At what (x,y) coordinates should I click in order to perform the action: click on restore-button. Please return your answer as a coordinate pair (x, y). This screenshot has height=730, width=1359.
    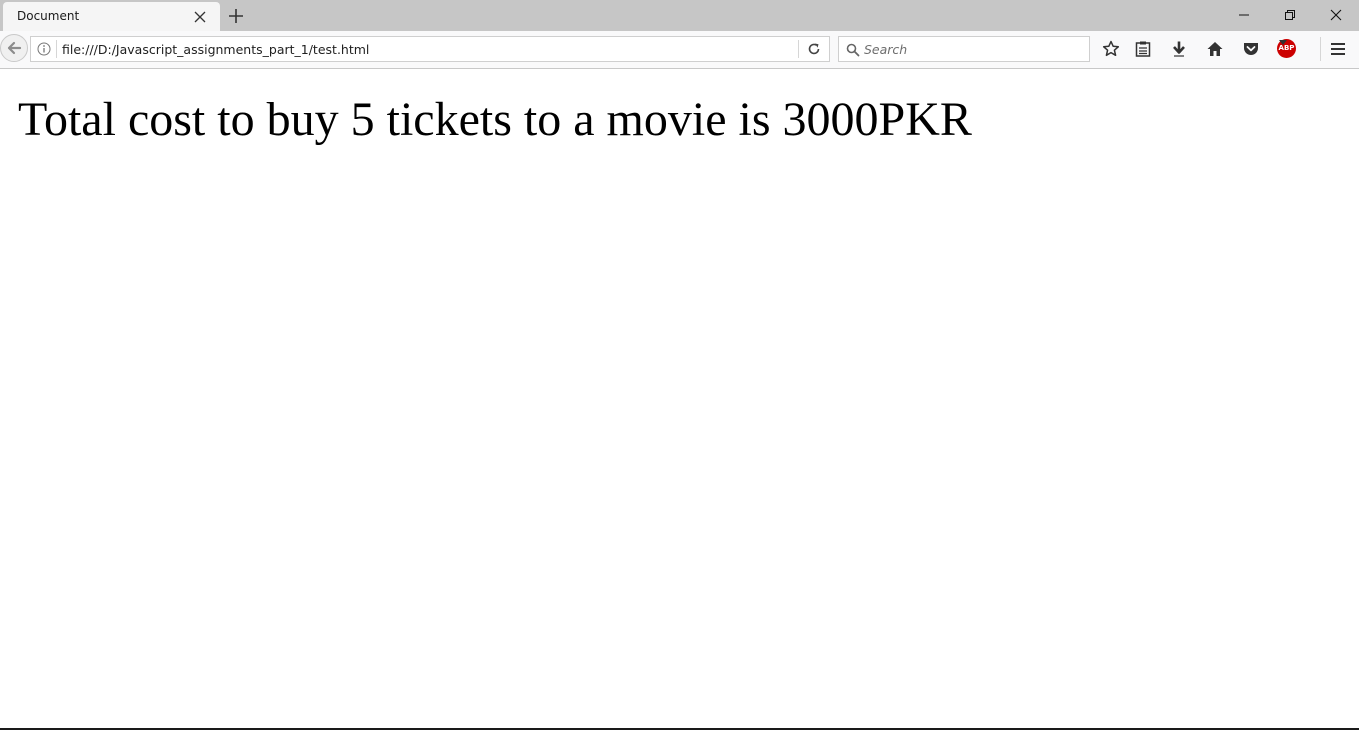
    Looking at the image, I should click on (1290, 15).